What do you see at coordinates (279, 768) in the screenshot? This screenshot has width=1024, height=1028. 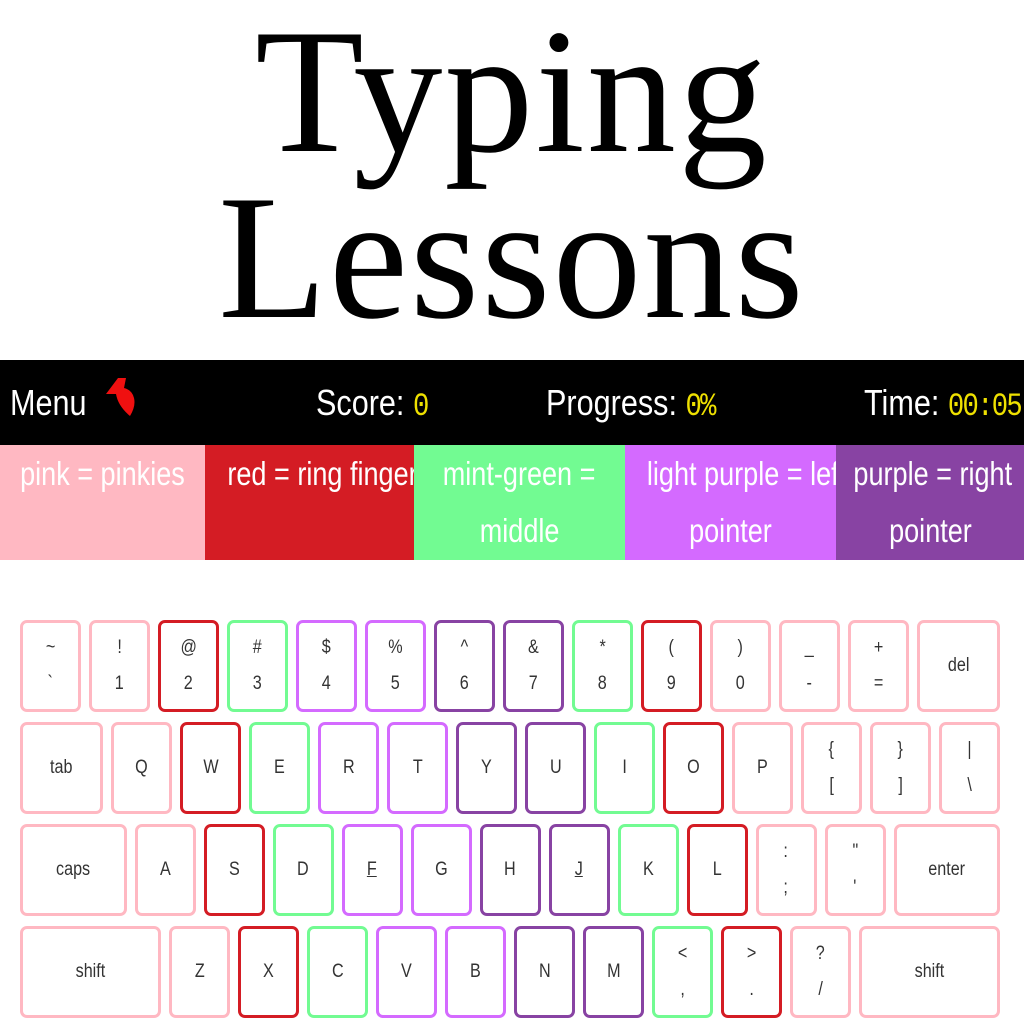 I see `key-E: E` at bounding box center [279, 768].